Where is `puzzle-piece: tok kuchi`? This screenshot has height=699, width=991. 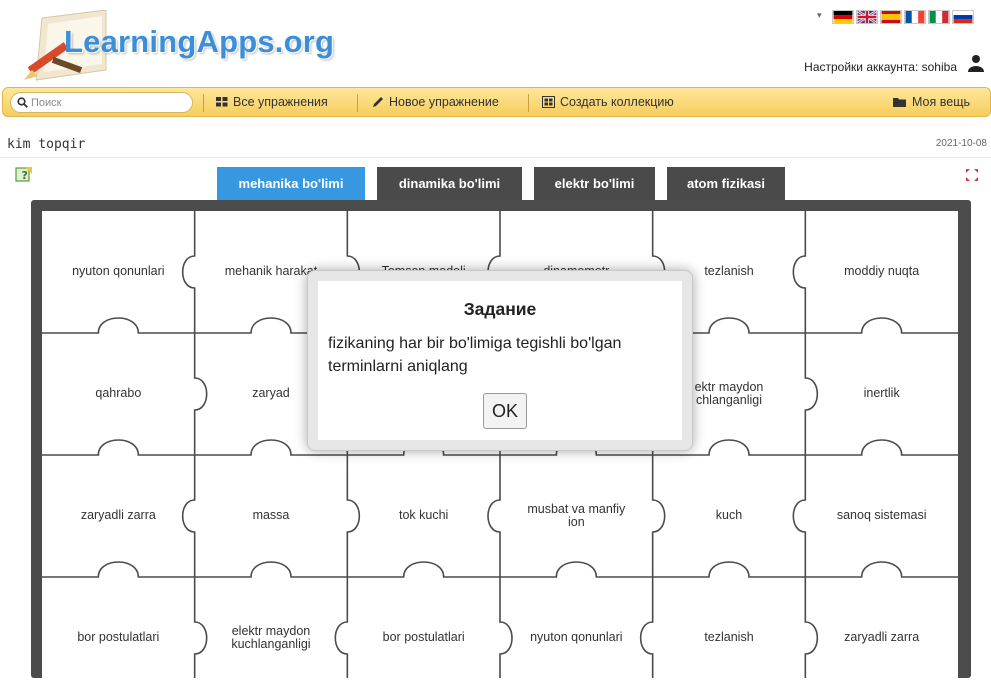
puzzle-piece: tok kuchi is located at coordinates (423, 516).